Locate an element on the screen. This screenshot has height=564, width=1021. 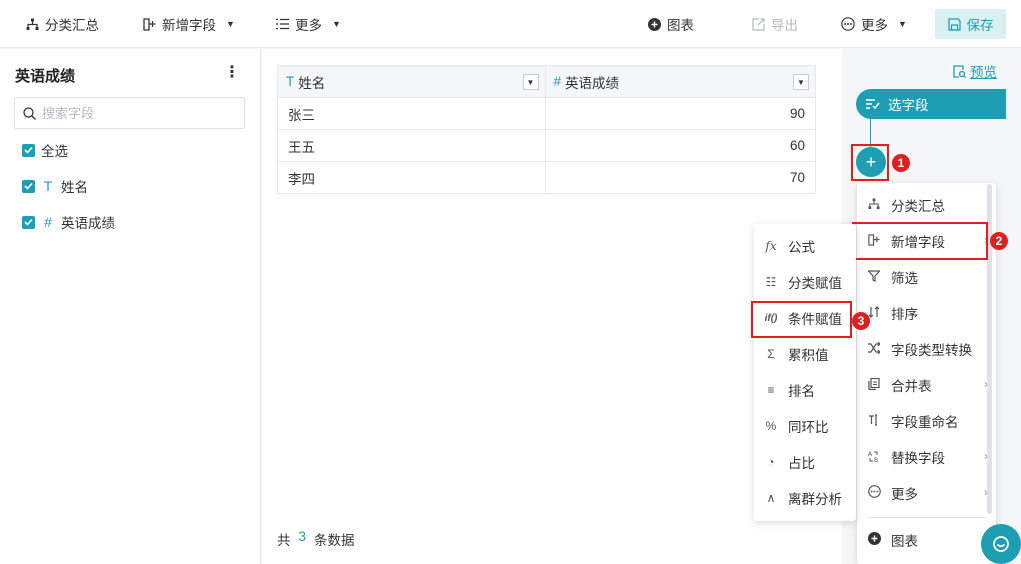
menu-item-label: 字段重命名 is located at coordinates (925, 422).